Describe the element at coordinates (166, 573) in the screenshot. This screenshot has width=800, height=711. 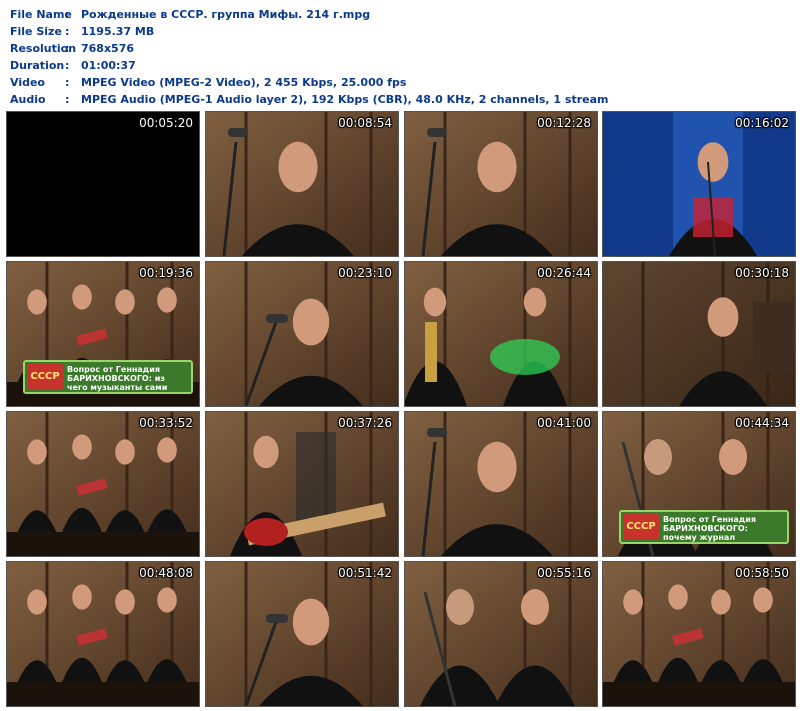
I see `timestamp-label: 00:48:08` at that location.